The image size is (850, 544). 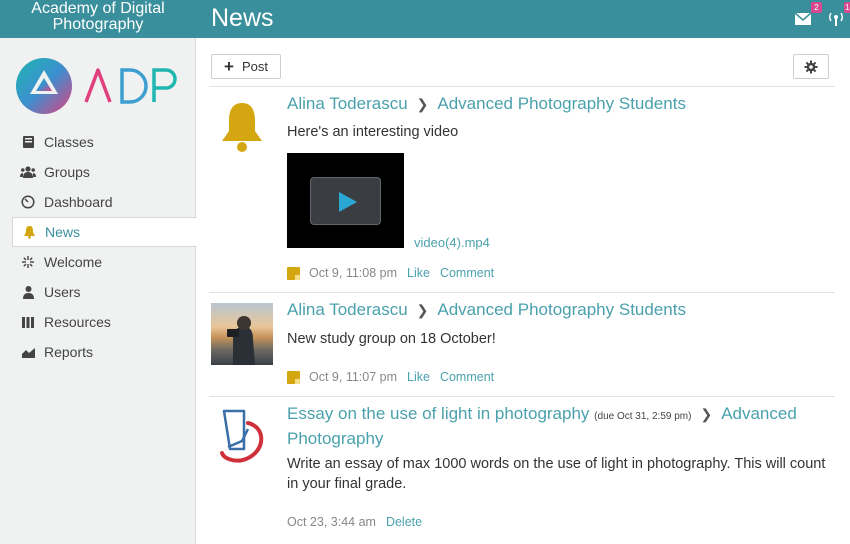 I want to click on class-link: Advanced, so click(x=759, y=413).